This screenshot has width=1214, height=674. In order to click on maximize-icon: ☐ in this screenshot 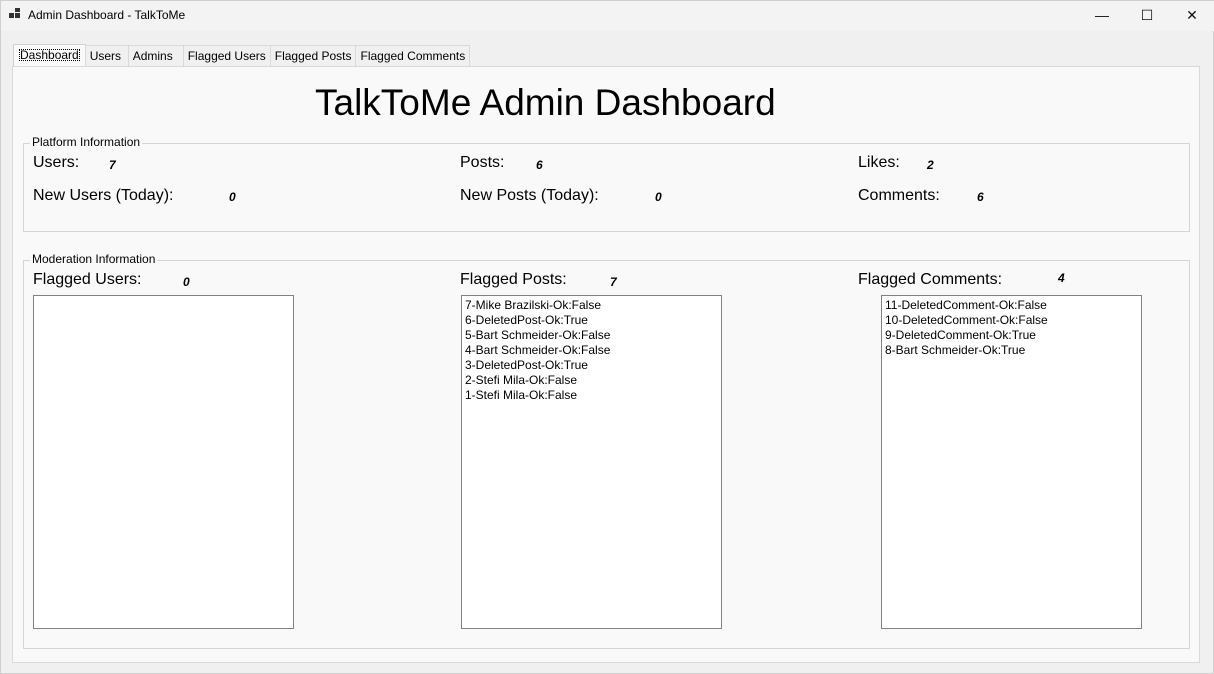, I will do `click(1147, 14)`.